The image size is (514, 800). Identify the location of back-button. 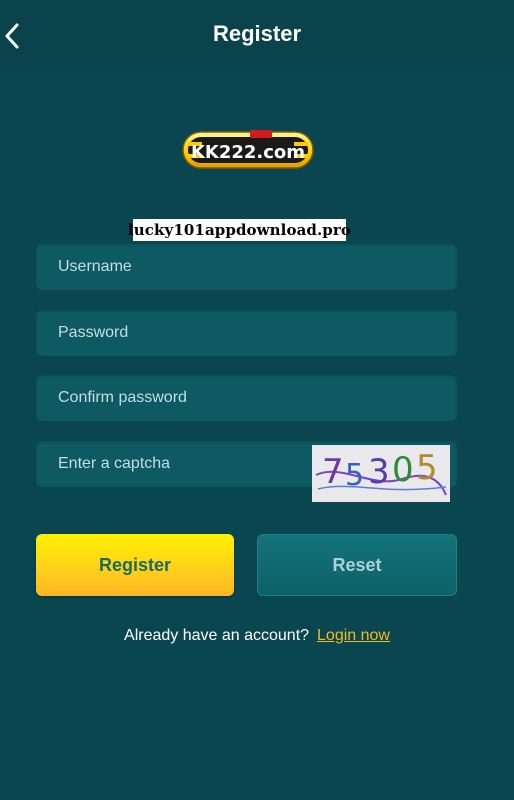
(12, 36).